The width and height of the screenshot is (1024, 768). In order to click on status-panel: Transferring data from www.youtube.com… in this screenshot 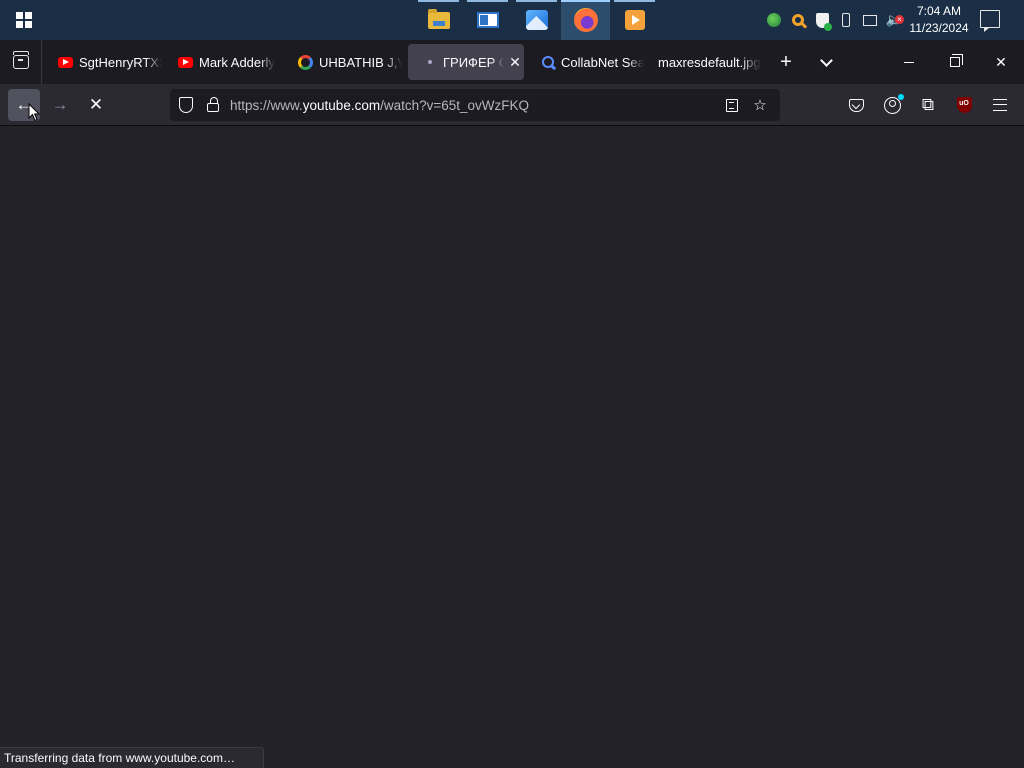, I will do `click(132, 757)`.